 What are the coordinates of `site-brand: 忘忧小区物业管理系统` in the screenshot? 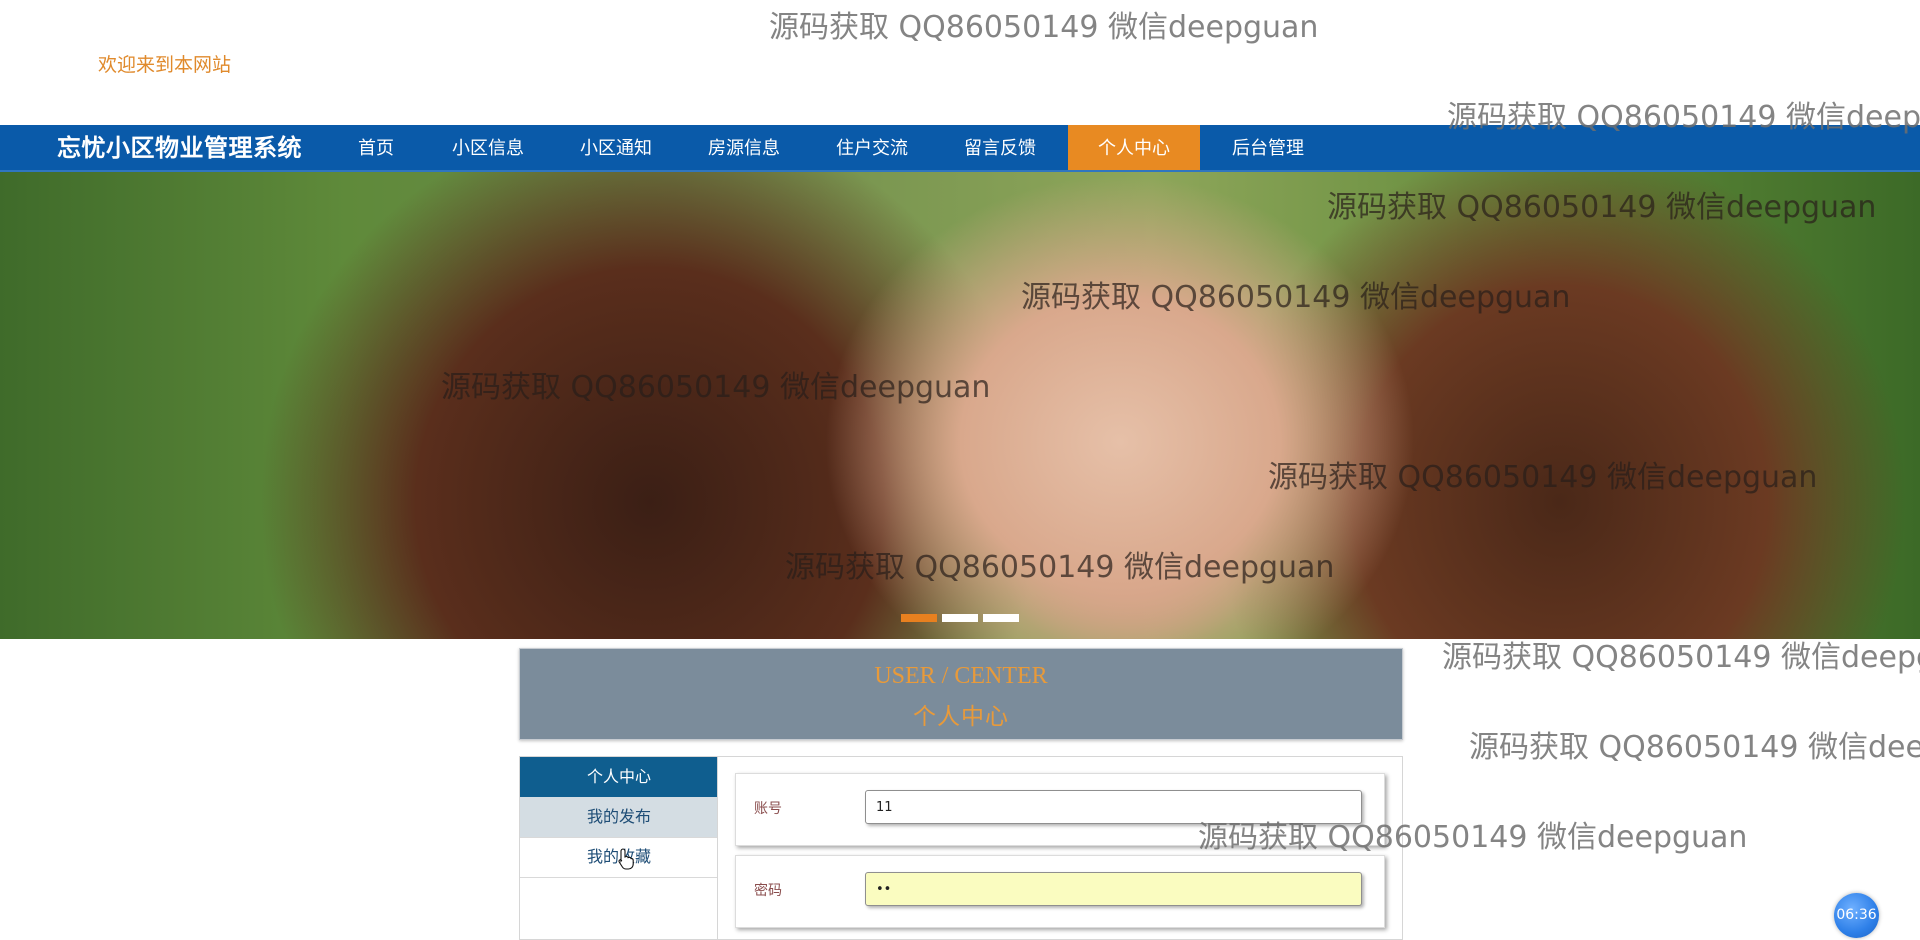 It's located at (179, 148).